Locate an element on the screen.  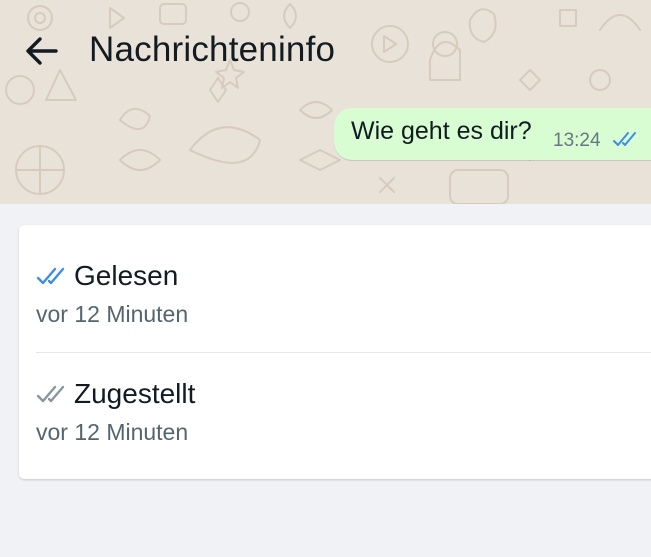
divider is located at coordinates (343, 352).